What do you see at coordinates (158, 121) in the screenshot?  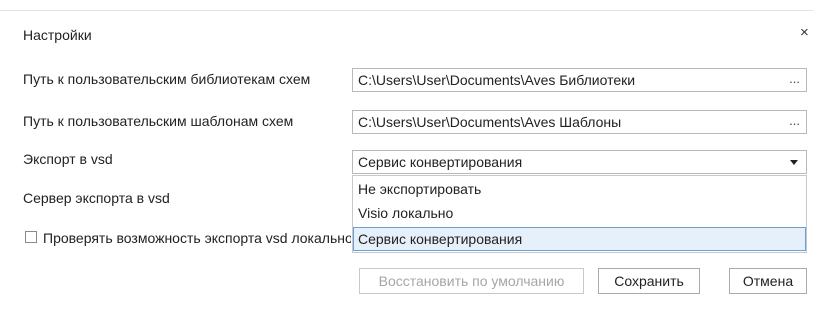 I see `templates-path-label: Путь к пользовательским шаблонам схем` at bounding box center [158, 121].